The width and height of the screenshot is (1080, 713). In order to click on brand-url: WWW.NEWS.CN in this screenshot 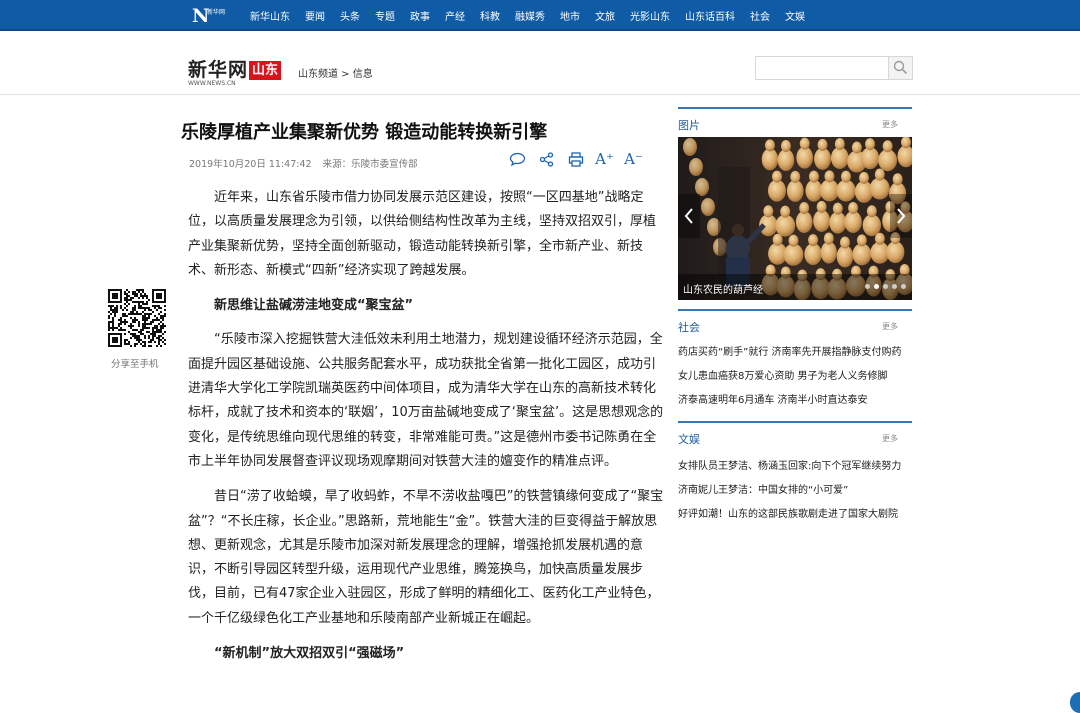, I will do `click(212, 83)`.